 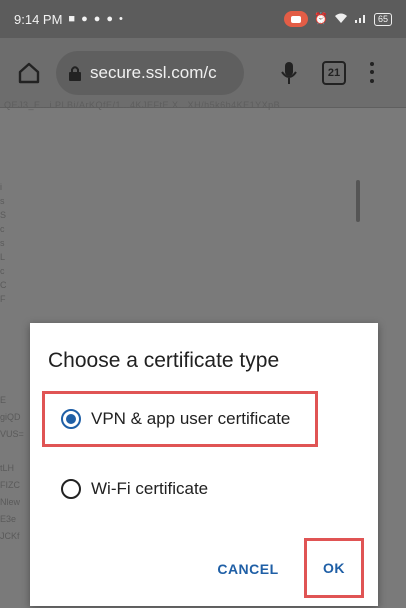 I want to click on ok-button: OK, so click(x=334, y=568).